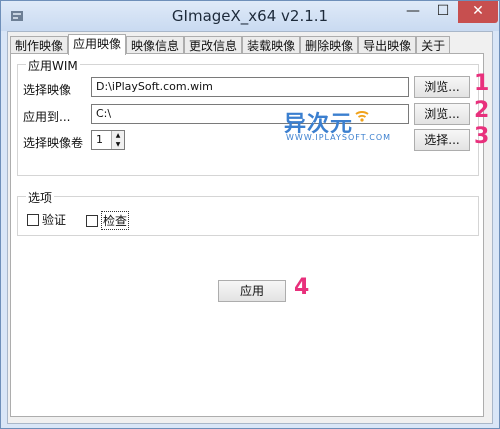 The height and width of the screenshot is (429, 500). What do you see at coordinates (250, 16) in the screenshot?
I see `title-bar: GImageX_x64 v2.1.1 — ☐ ✕` at bounding box center [250, 16].